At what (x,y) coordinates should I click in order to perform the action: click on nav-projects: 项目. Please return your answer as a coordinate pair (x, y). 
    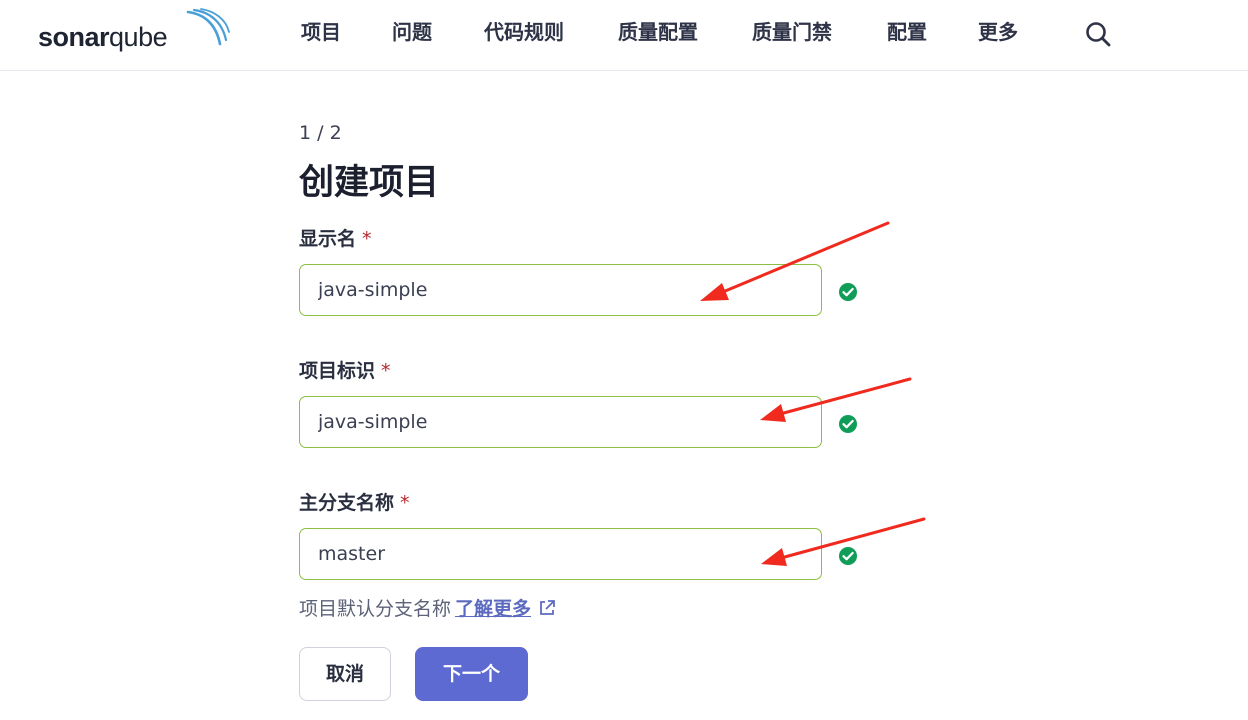
    Looking at the image, I should click on (321, 30).